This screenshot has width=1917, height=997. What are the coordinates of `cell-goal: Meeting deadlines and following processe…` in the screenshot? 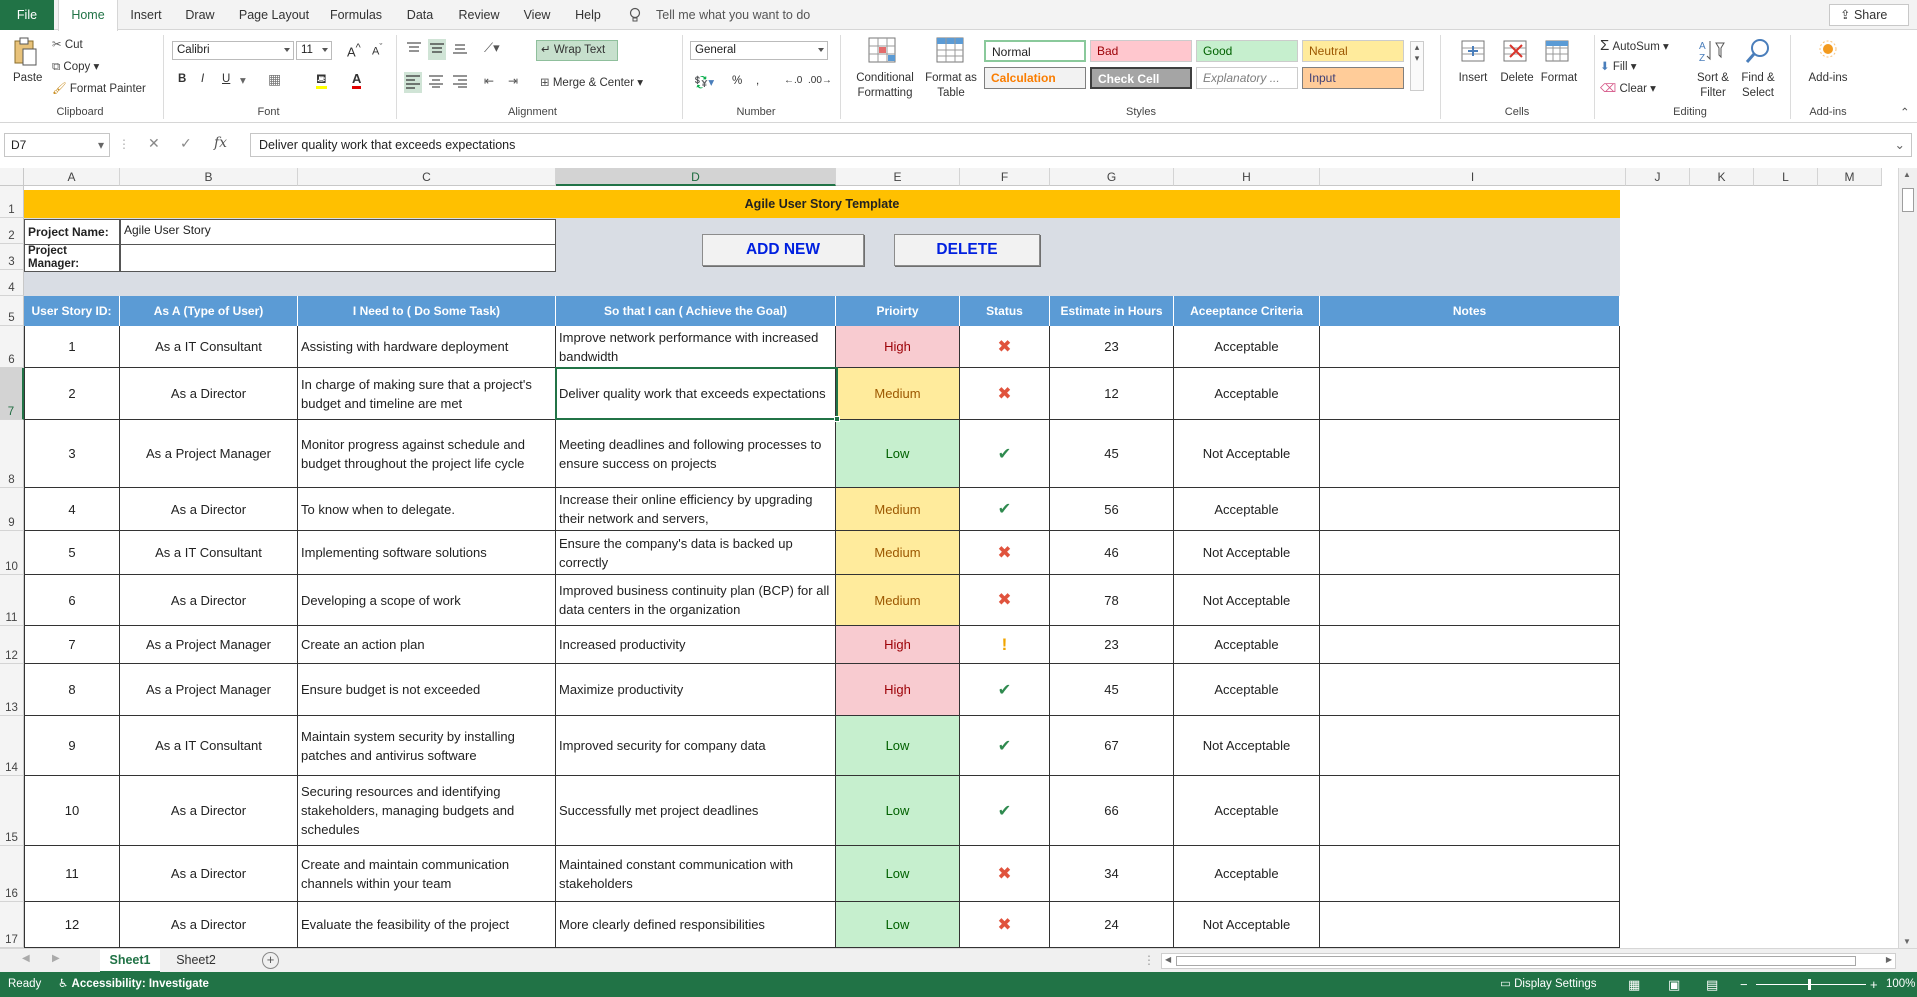 It's located at (696, 454).